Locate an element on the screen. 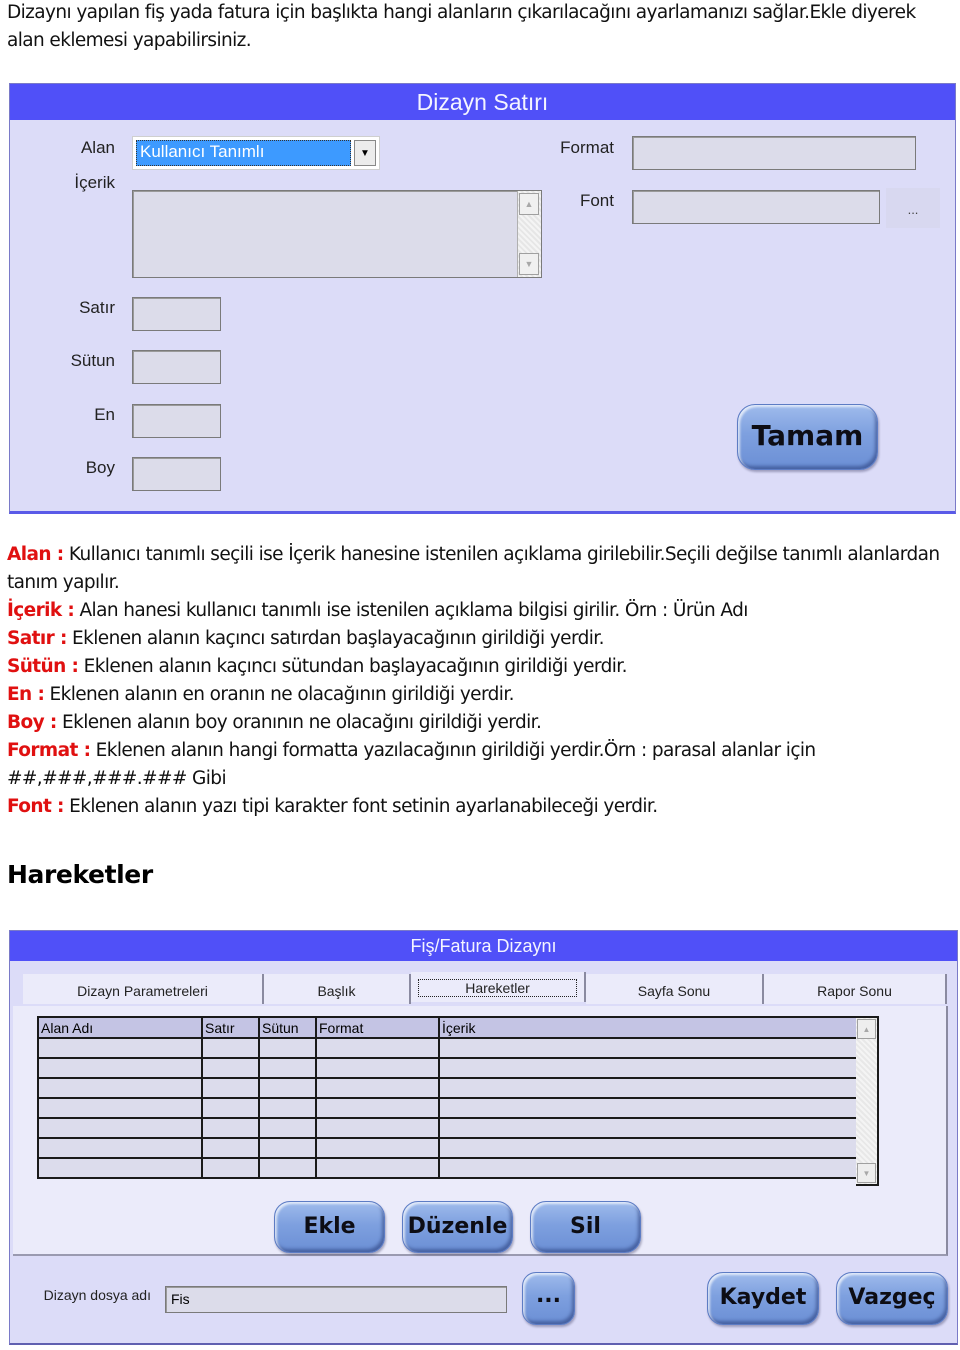 This screenshot has height=1350, width=960. icerik-label: İçerik is located at coordinates (94, 182).